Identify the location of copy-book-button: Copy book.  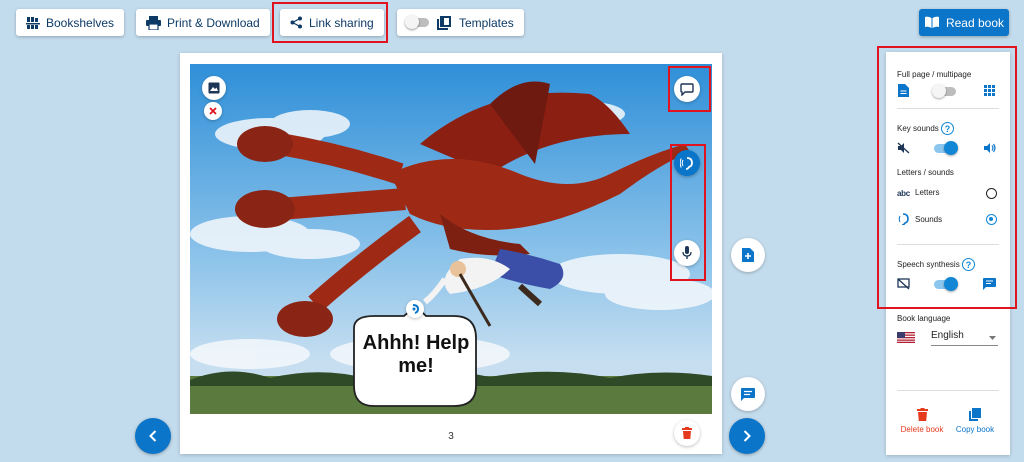
(975, 421).